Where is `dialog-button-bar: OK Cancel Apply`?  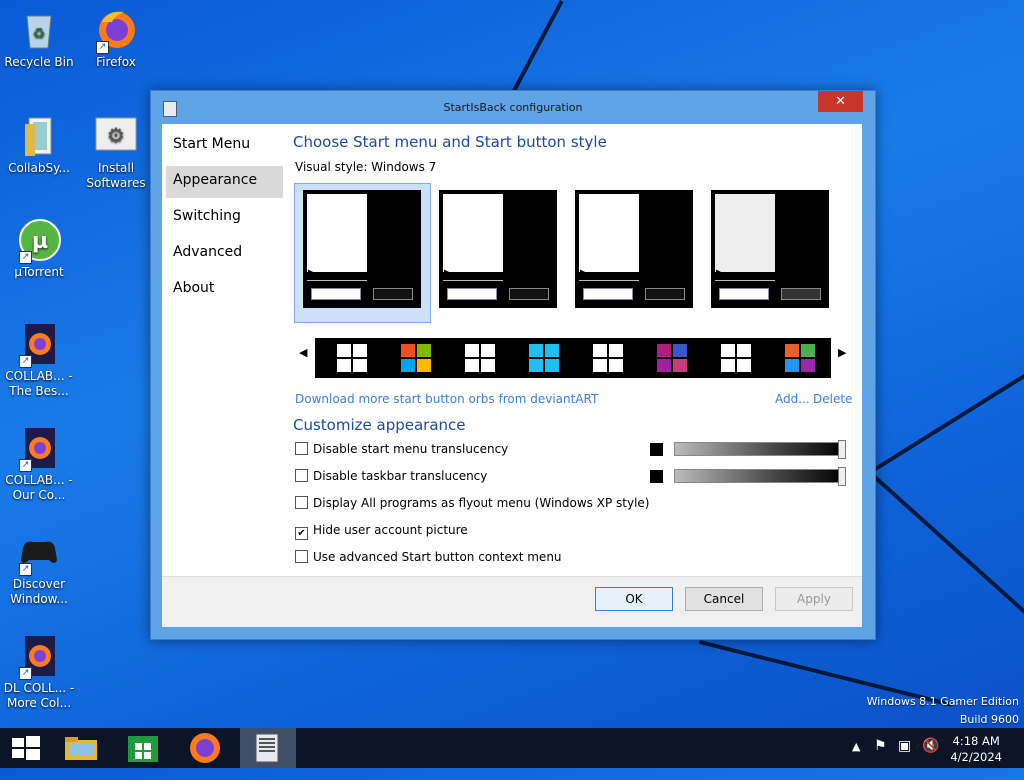 dialog-button-bar: OK Cancel Apply is located at coordinates (512, 601).